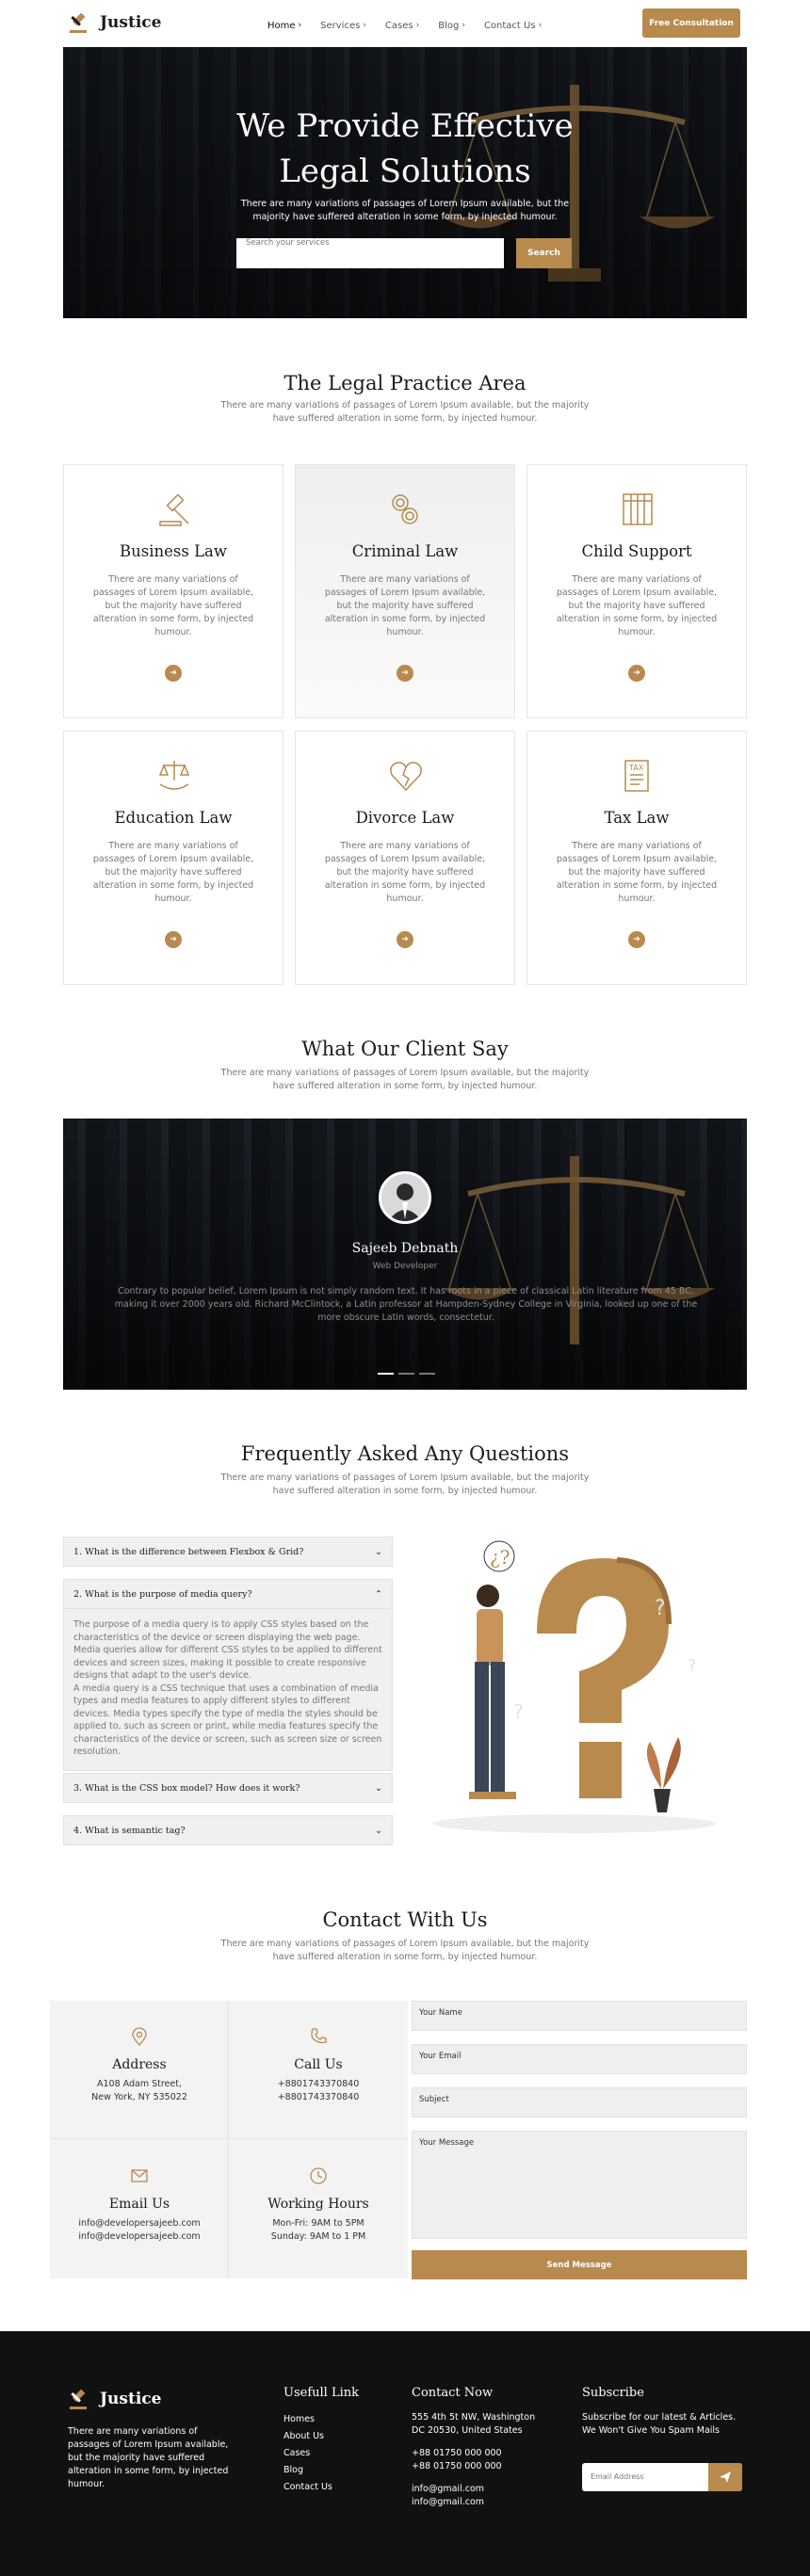 Image resolution: width=810 pixels, height=2576 pixels. Describe the element at coordinates (115, 2399) in the screenshot. I see `footer-logo: Justice` at that location.